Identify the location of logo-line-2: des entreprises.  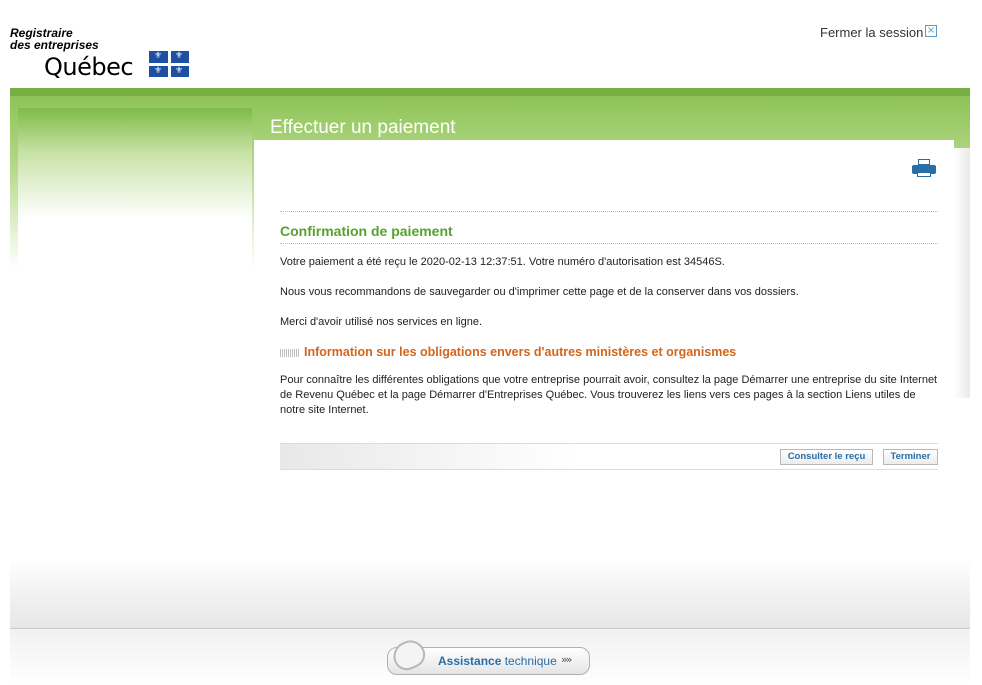
(54, 45).